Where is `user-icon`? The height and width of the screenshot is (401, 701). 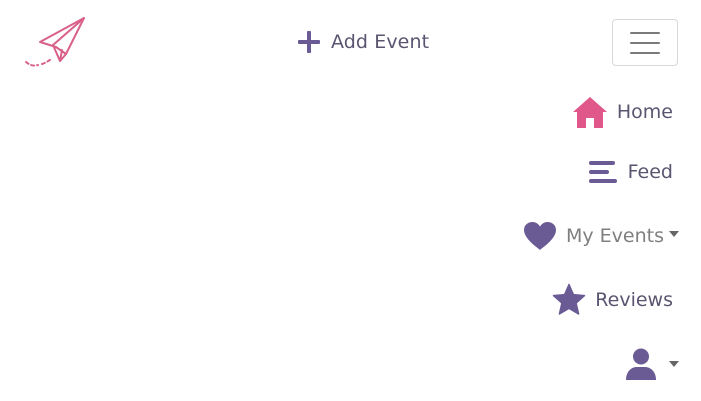 user-icon is located at coordinates (641, 364).